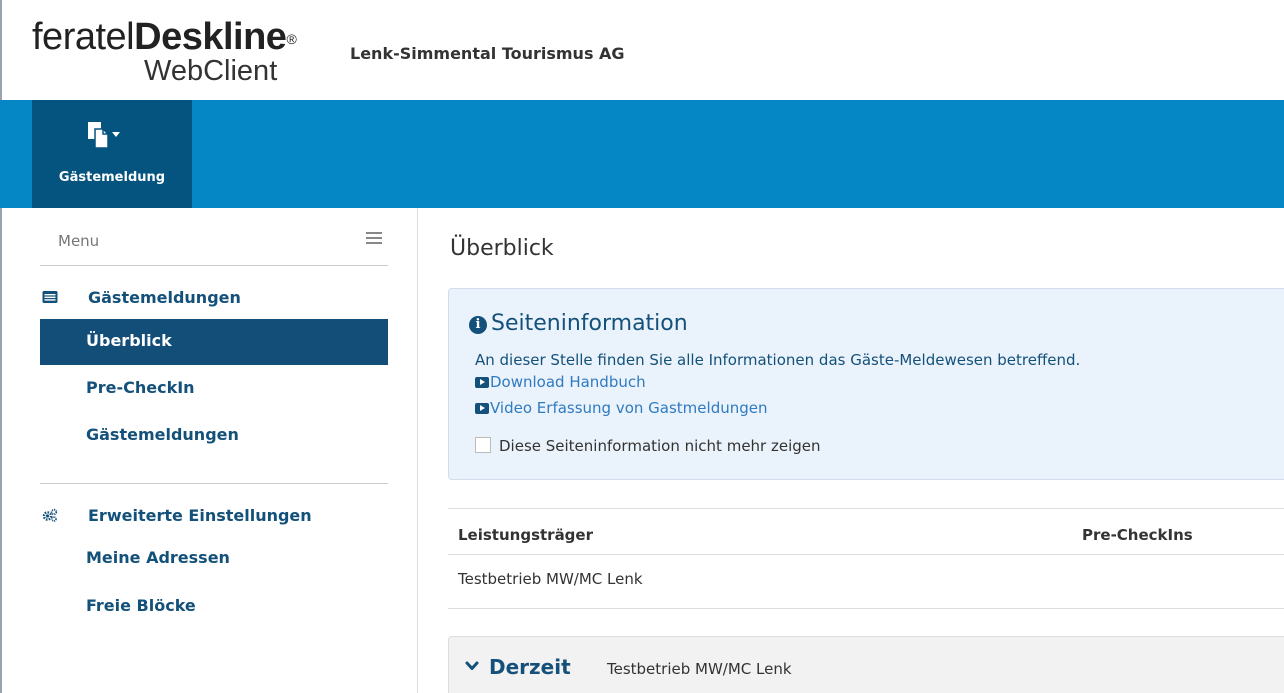 This screenshot has width=1284, height=693. Describe the element at coordinates (502, 248) in the screenshot. I see `page-title: Überblick` at that location.